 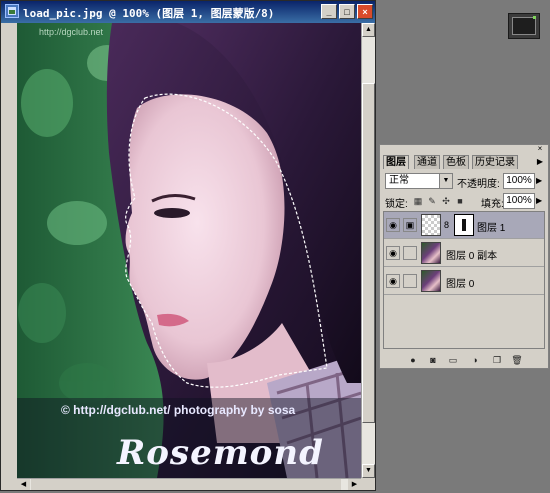 I want to click on horizontal-scrollbar: ◀ ▶, so click(x=189, y=484).